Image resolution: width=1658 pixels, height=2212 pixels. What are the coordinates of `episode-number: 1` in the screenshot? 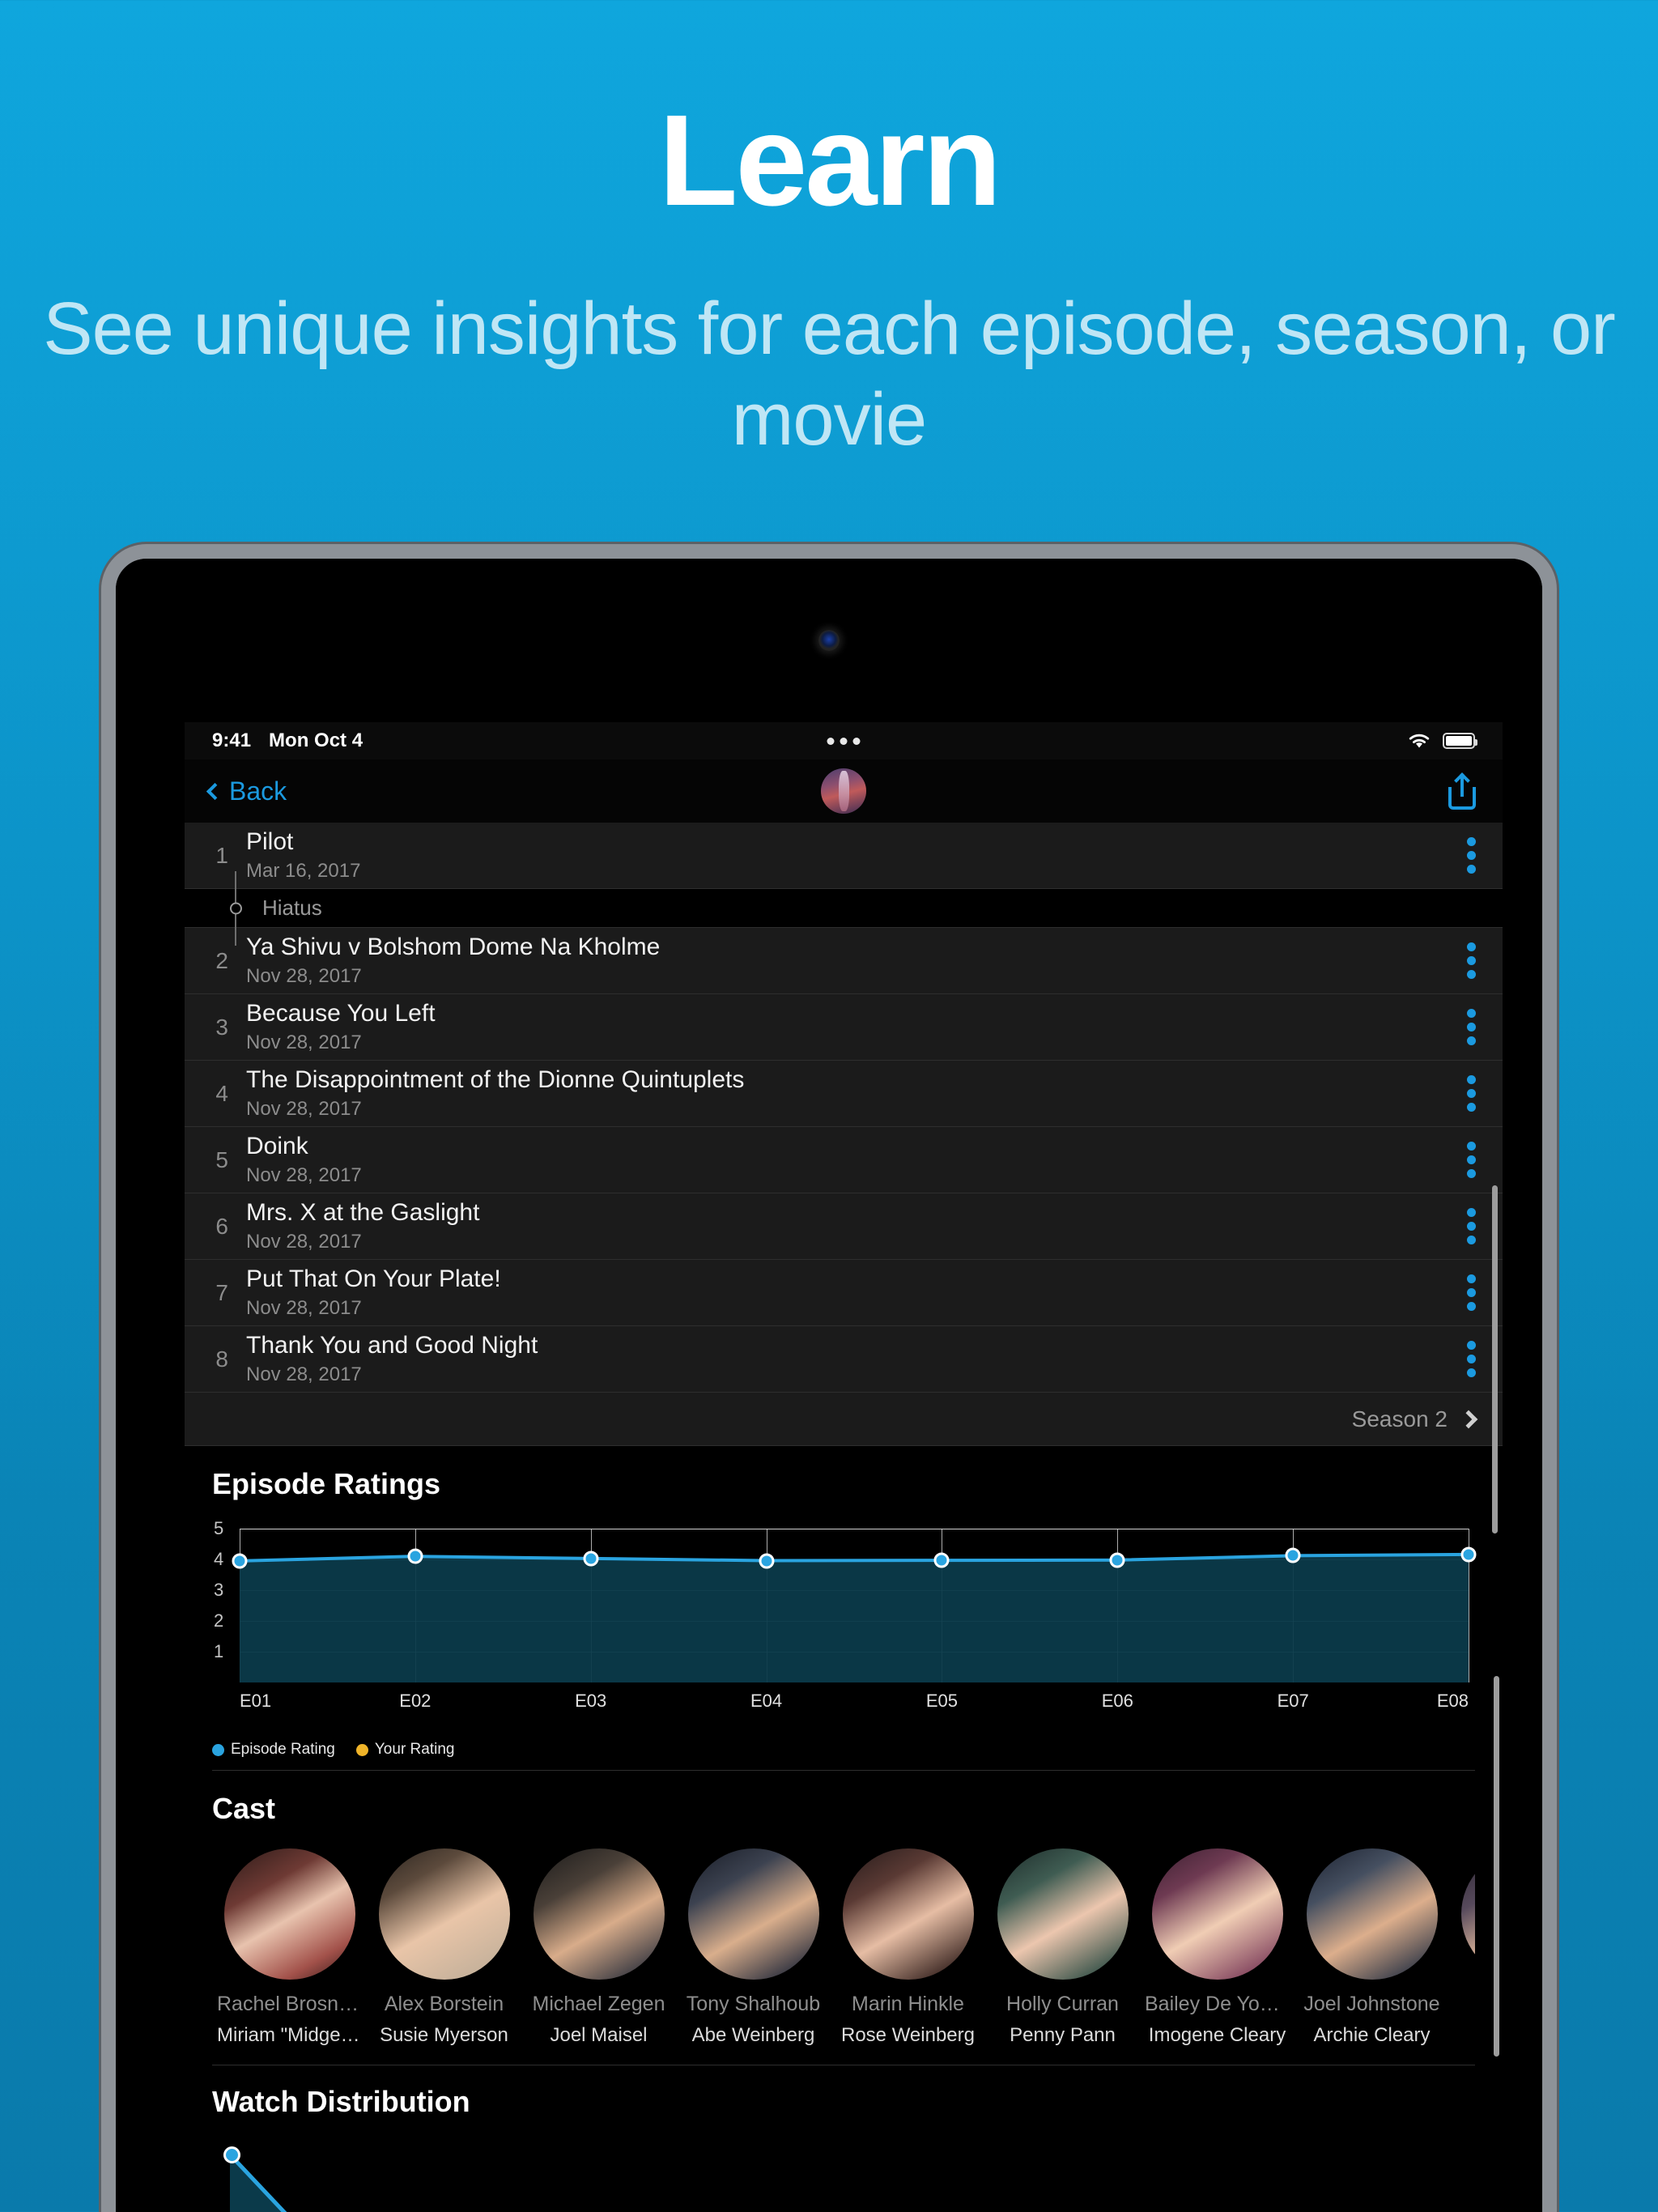 It's located at (221, 855).